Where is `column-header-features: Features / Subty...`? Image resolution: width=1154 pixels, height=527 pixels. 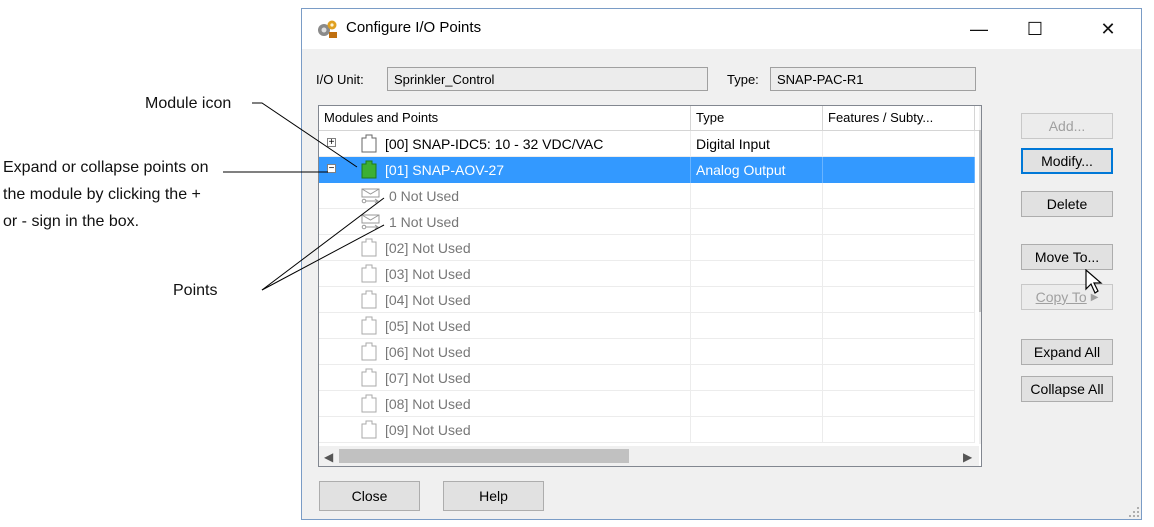
column-header-features: Features / Subty... is located at coordinates (899, 118).